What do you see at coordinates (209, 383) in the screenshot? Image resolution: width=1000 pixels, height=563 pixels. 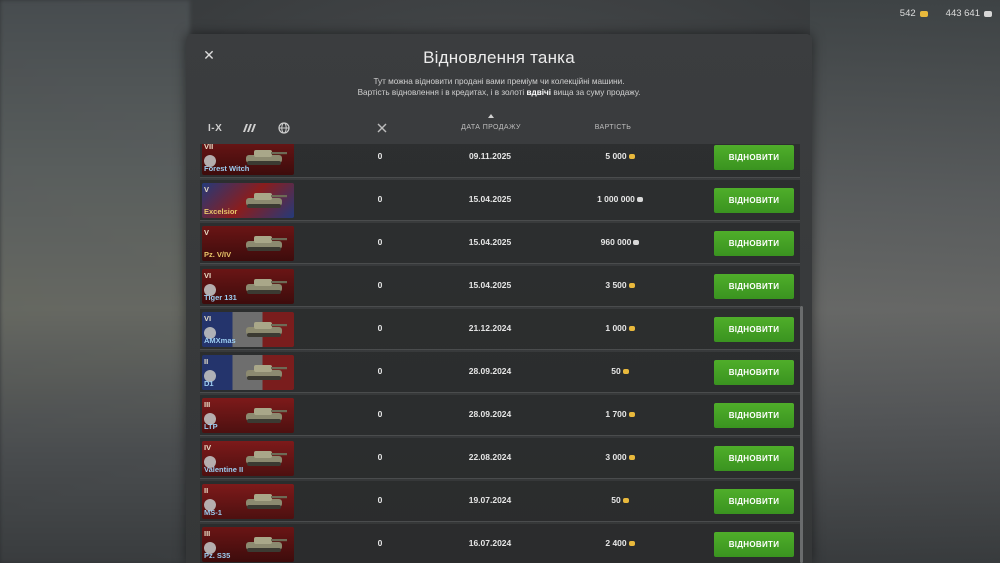 I see `tank-name: D1` at bounding box center [209, 383].